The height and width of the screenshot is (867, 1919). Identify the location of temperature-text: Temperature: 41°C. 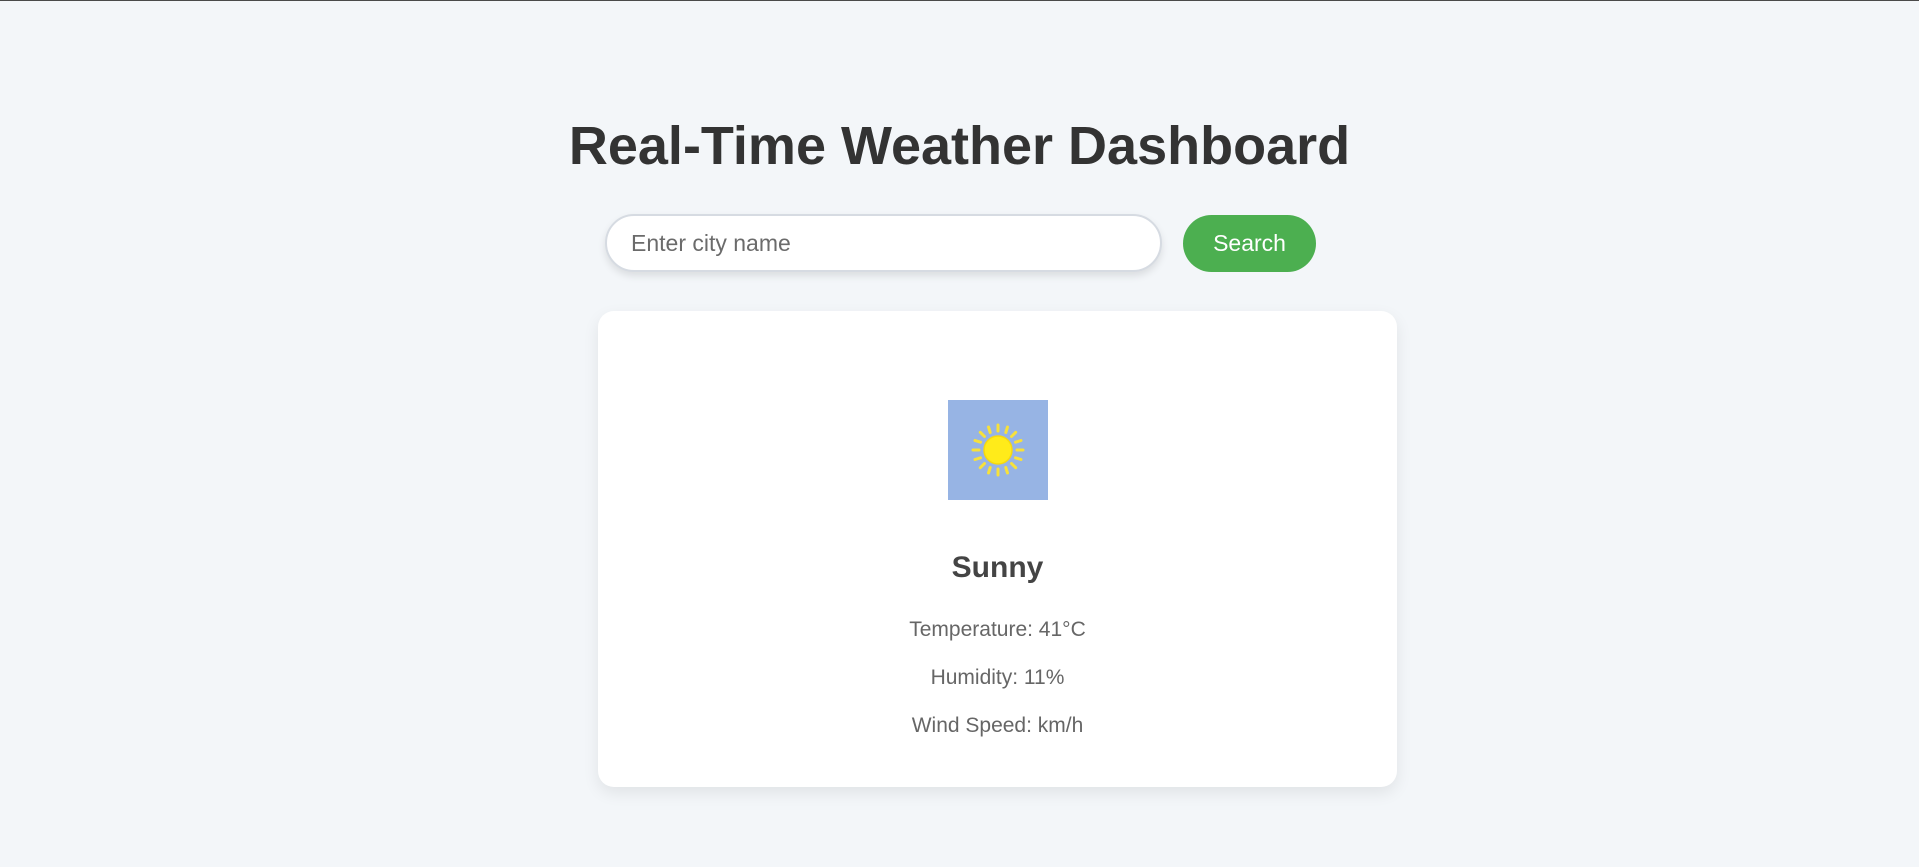
(997, 629).